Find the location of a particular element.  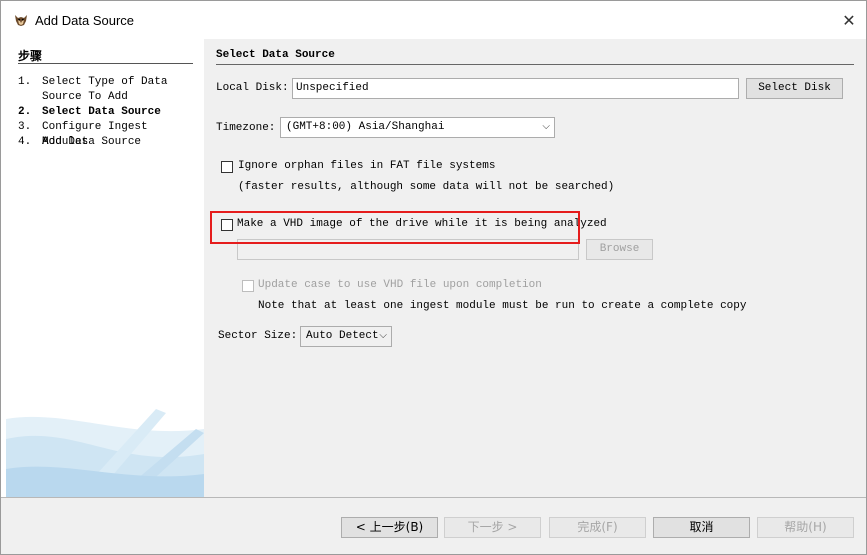

sector-size-label: Sector Size: is located at coordinates (258, 336).